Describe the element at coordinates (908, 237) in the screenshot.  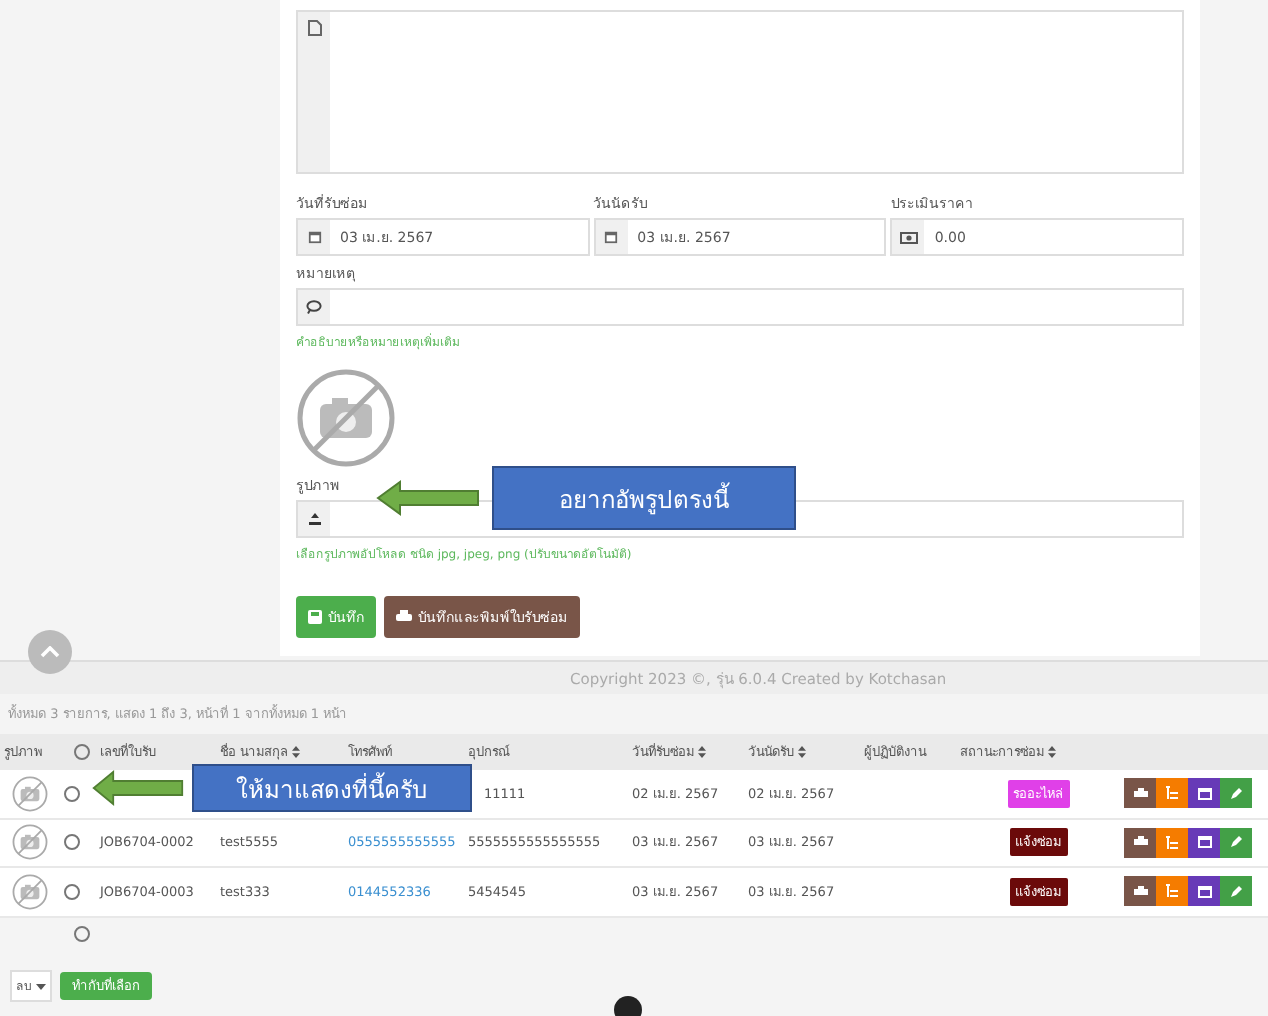
I see `money-icon` at that location.